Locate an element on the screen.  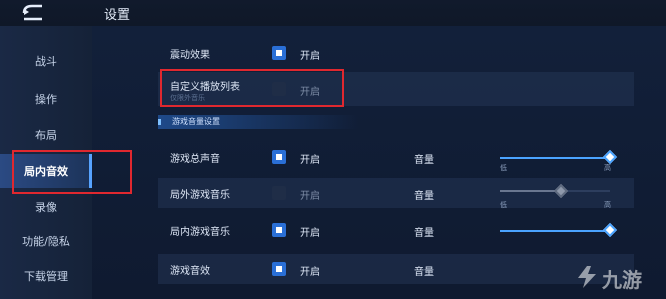
sidebar-item-label: 下载管理 is located at coordinates (46, 276).